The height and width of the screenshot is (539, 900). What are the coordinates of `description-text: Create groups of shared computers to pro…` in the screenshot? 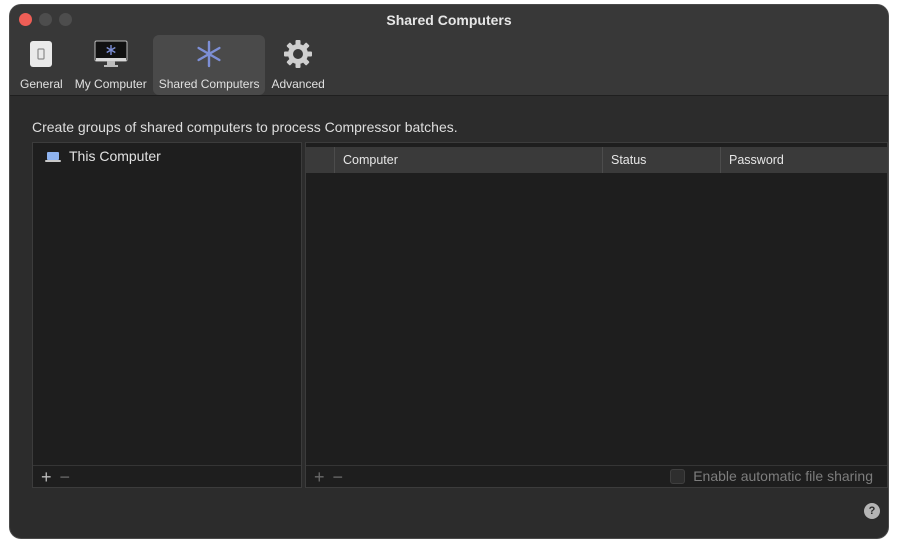 It's located at (245, 127).